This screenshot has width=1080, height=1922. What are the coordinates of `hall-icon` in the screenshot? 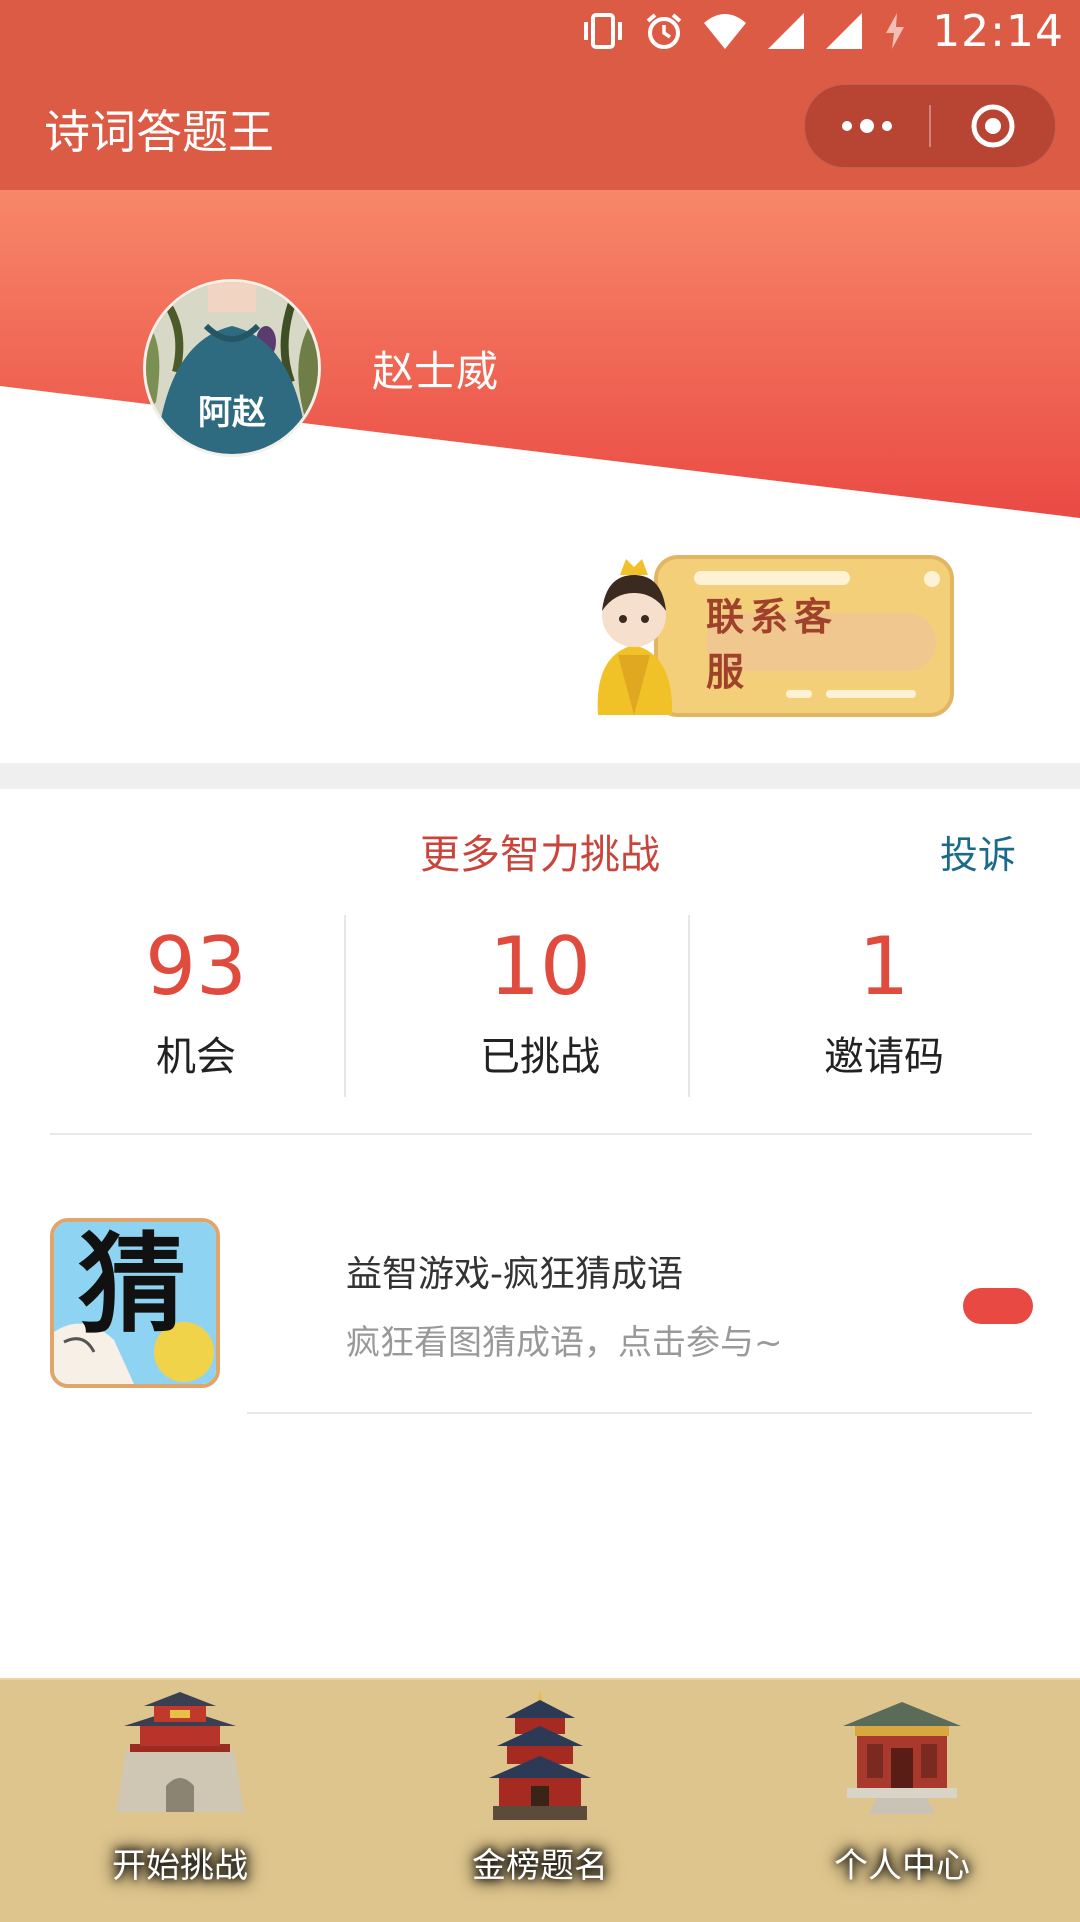 It's located at (902, 1758).